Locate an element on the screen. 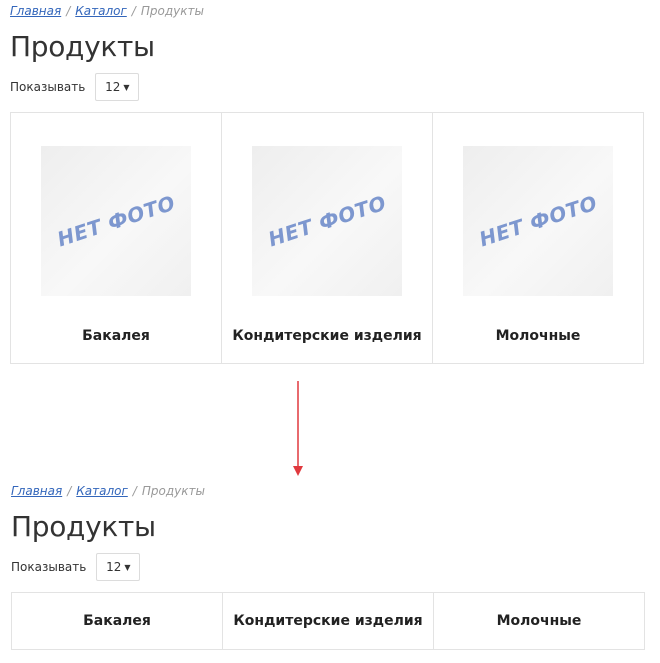 This screenshot has width=660, height=663. product-grid: Бакалея Кондитерские изделия Молочные is located at coordinates (328, 621).